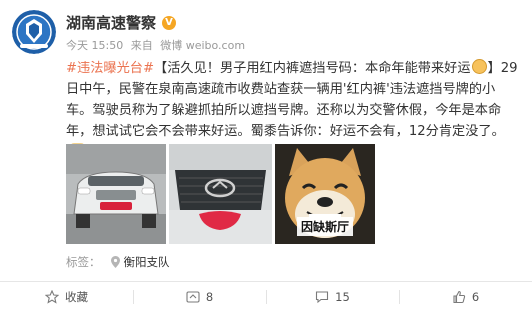 The height and width of the screenshot is (312, 532). What do you see at coordinates (157, 45) in the screenshot?
I see `post-meta: 今天 15:50 来自 微博 weibo.com` at bounding box center [157, 45].